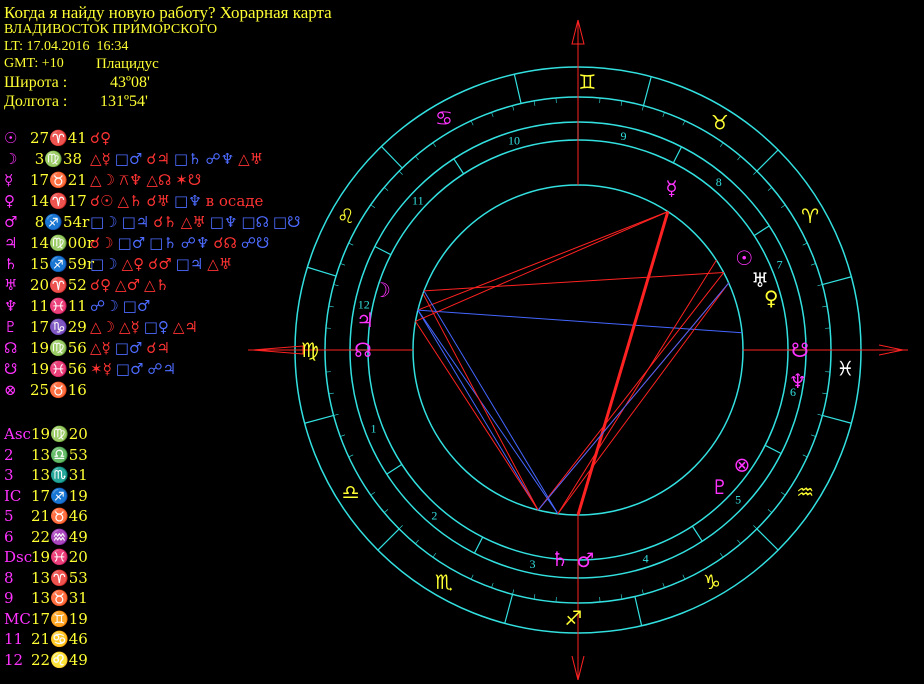 The width and height of the screenshot is (924, 684). Describe the element at coordinates (346, 216) in the screenshot. I see `zodiac-sign-glyph: ♌` at that location.